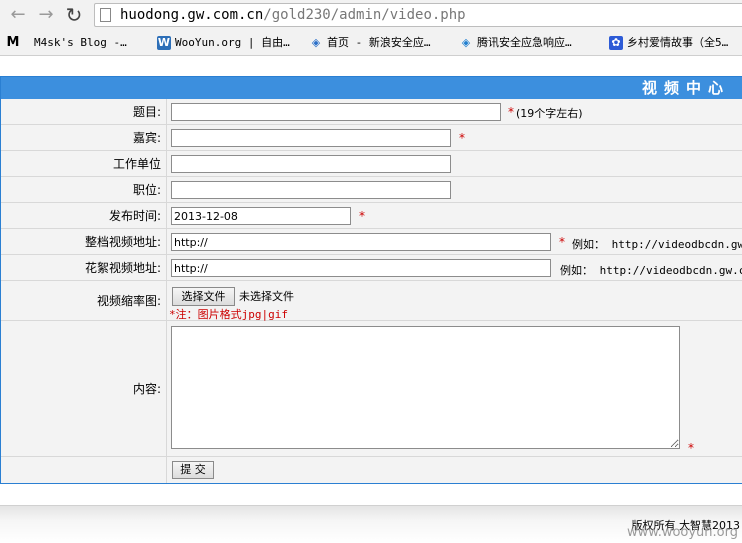  I want to click on url-host: huodong.gw.com.cn, so click(192, 15).